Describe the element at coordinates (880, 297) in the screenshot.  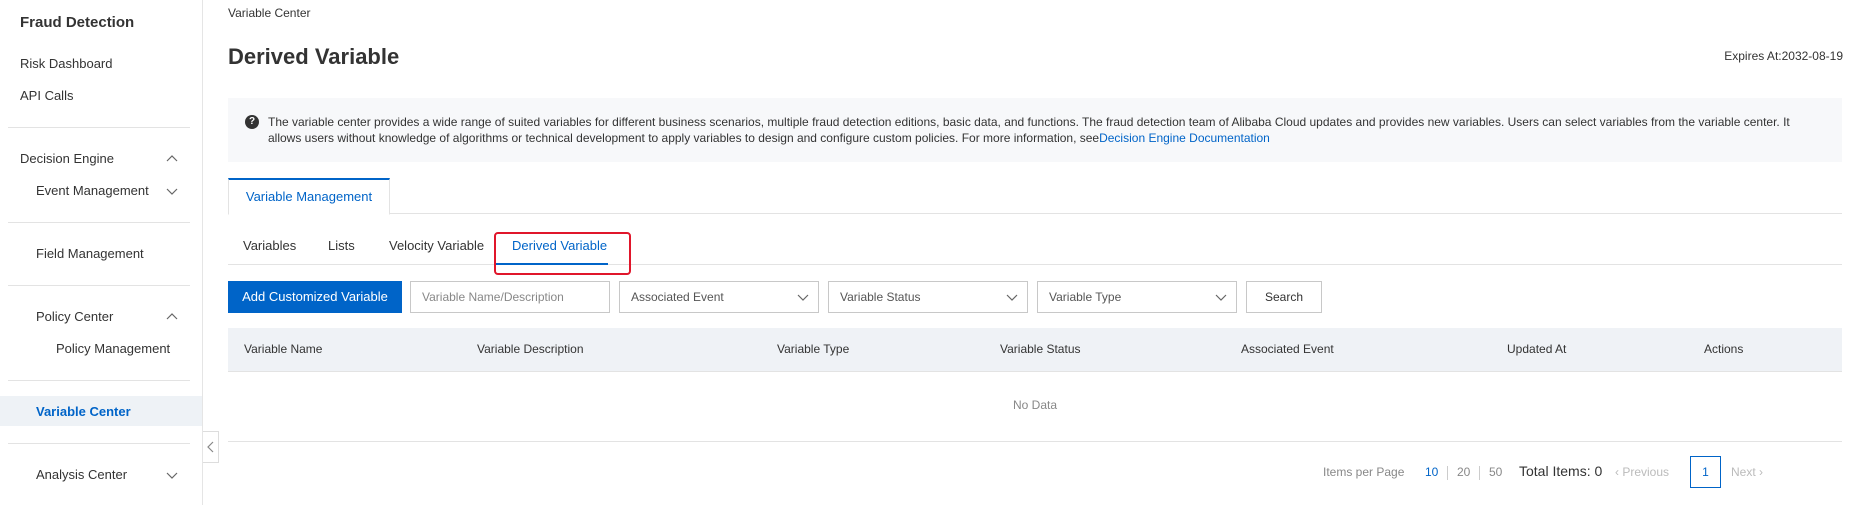
I see `variable-status-label: Variable Status` at that location.